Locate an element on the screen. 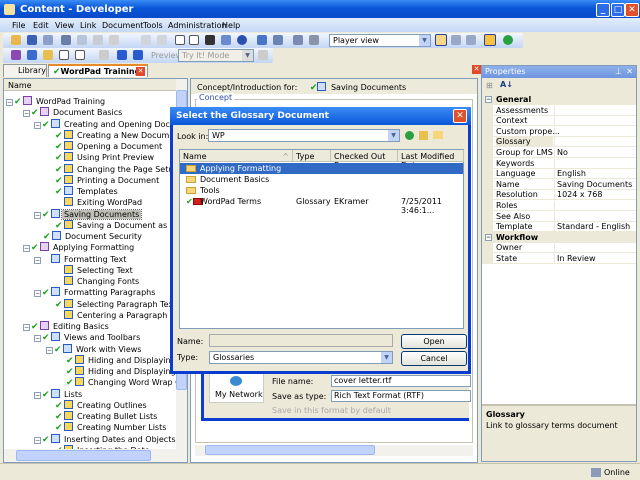 This screenshot has height=480, width=640. property-row: Context is located at coordinates (559, 121).